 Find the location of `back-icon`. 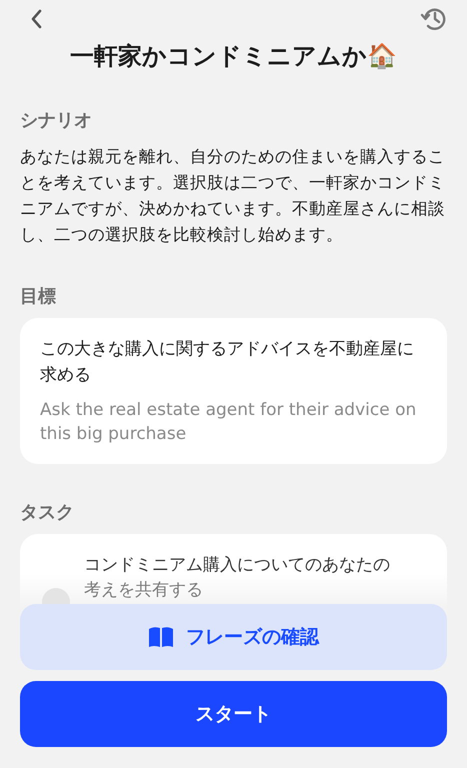

back-icon is located at coordinates (36, 19).